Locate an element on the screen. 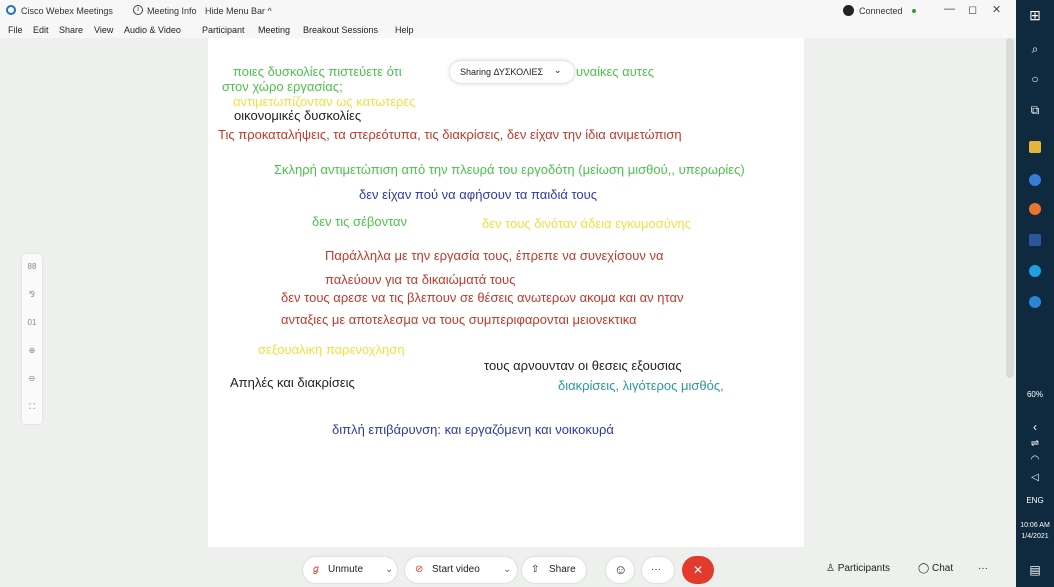  menu-breakout-sessions: Breakout Sessions is located at coordinates (340, 30).